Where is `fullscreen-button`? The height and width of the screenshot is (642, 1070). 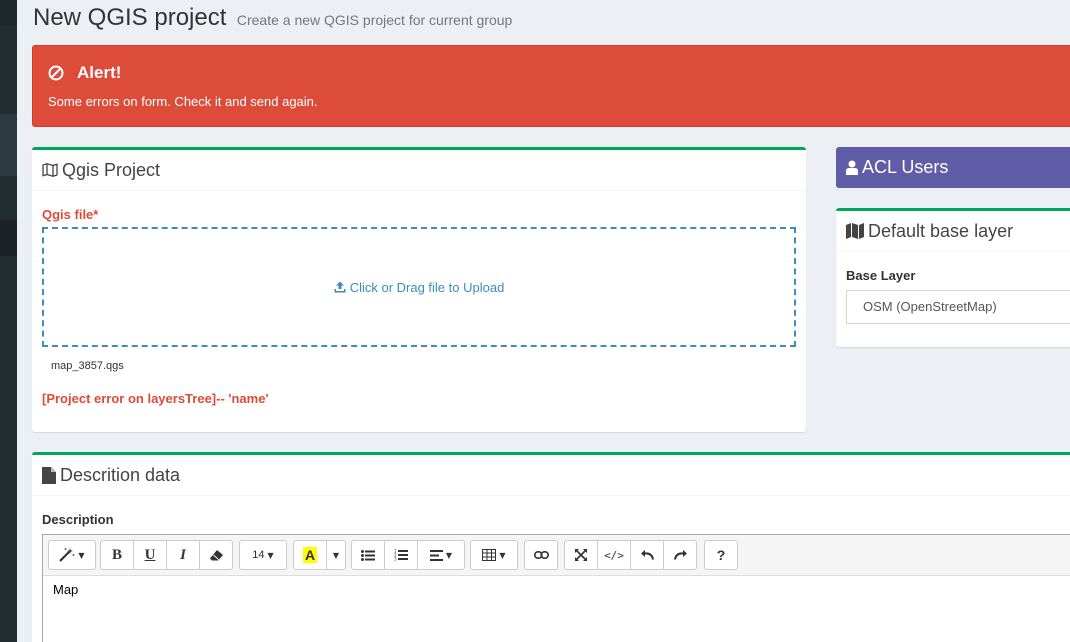 fullscreen-button is located at coordinates (581, 555).